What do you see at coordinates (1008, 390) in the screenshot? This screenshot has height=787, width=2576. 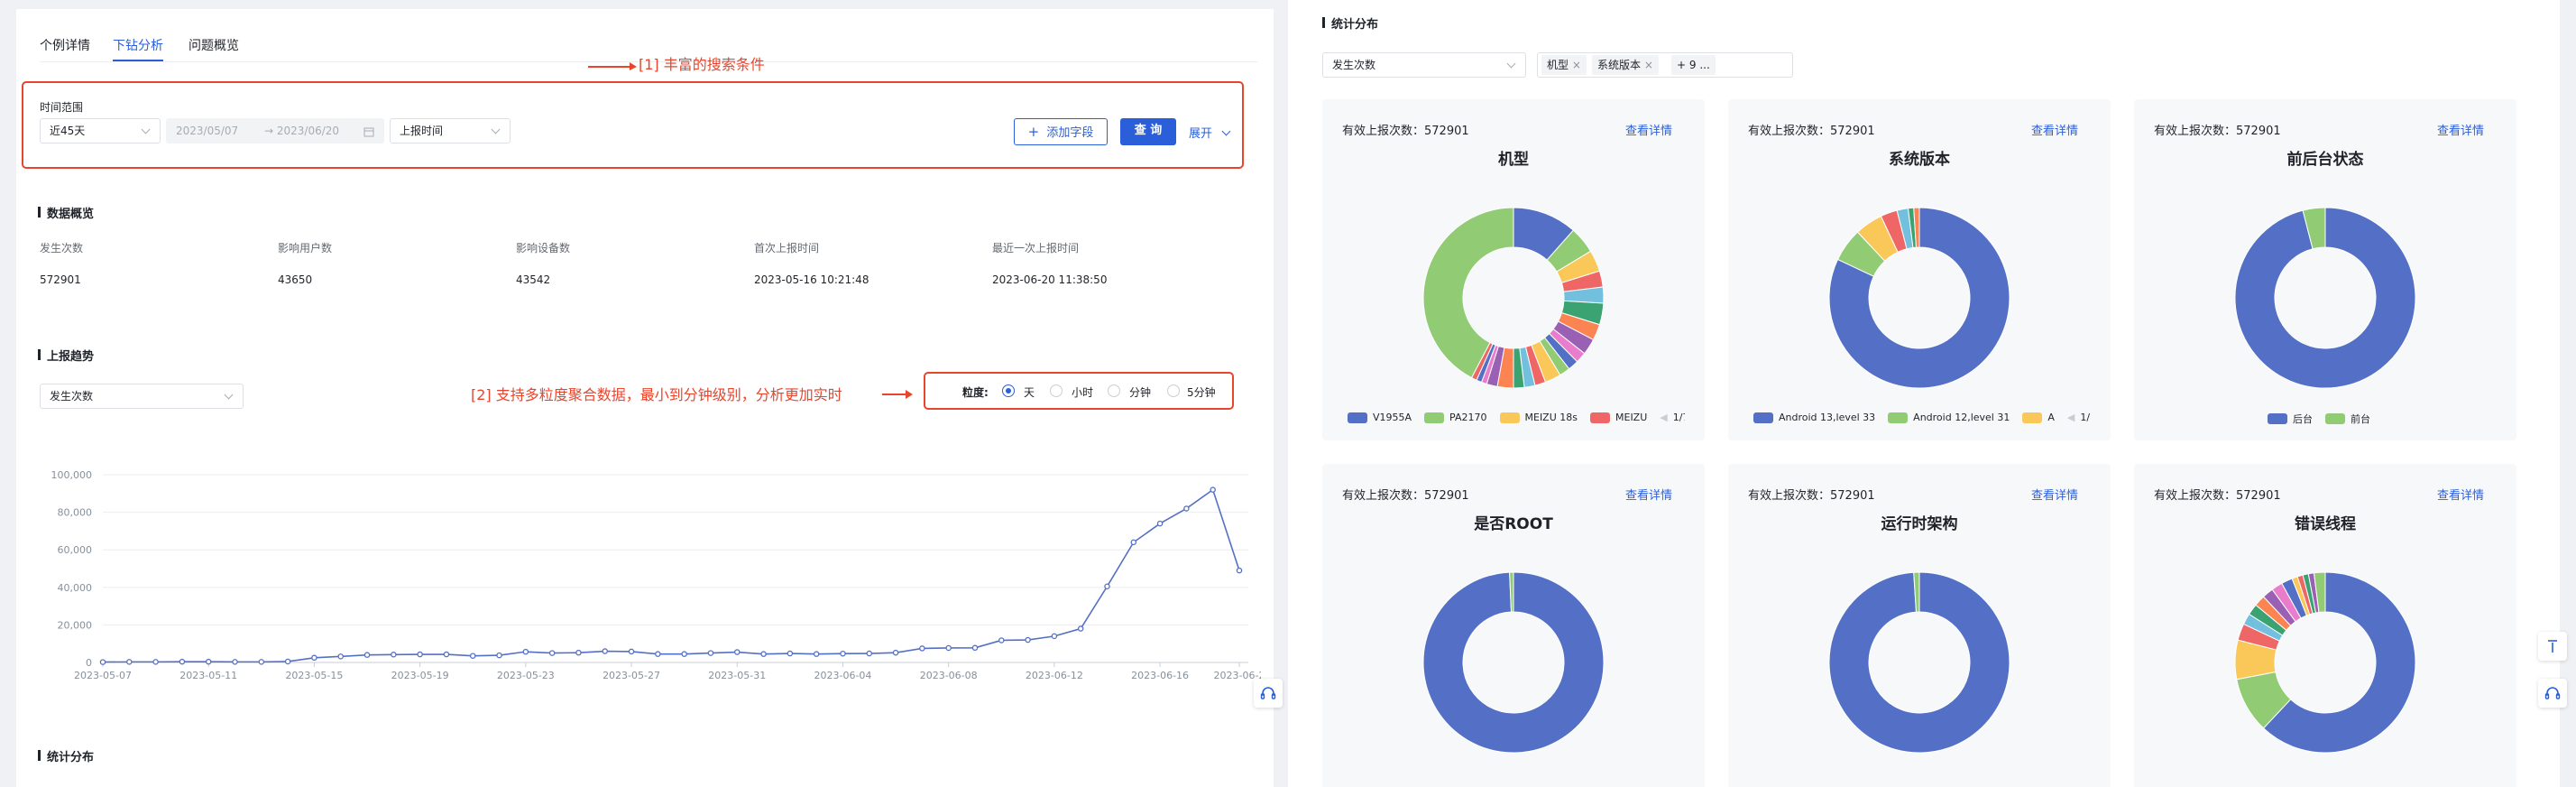 I see `granularity-radio-day` at bounding box center [1008, 390].